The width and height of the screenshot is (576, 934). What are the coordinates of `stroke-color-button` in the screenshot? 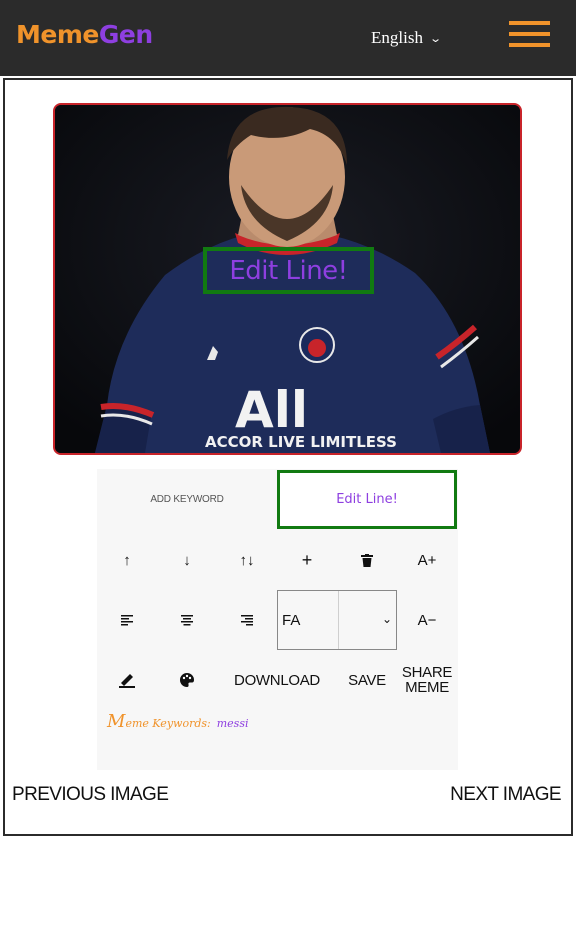 It's located at (127, 680).